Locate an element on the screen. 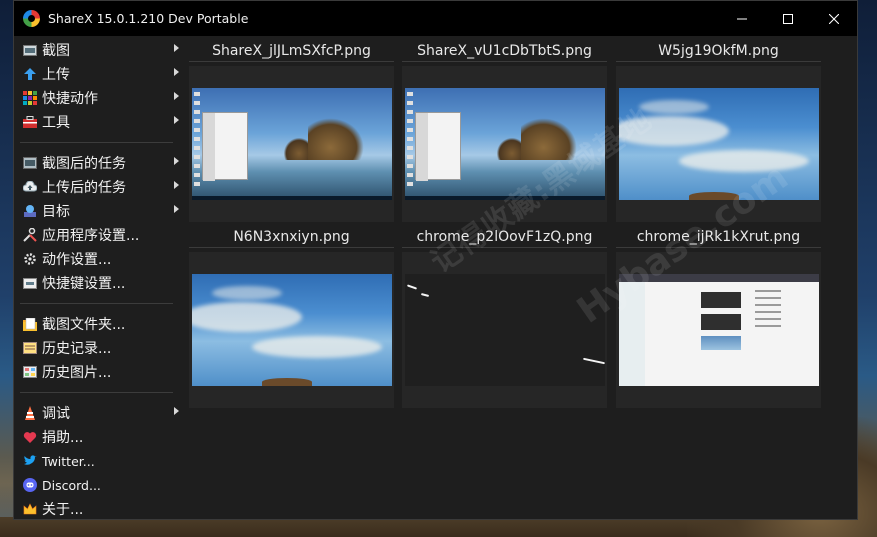 This screenshot has width=877, height=537. menu-item-debug: 调试 is located at coordinates (96, 413).